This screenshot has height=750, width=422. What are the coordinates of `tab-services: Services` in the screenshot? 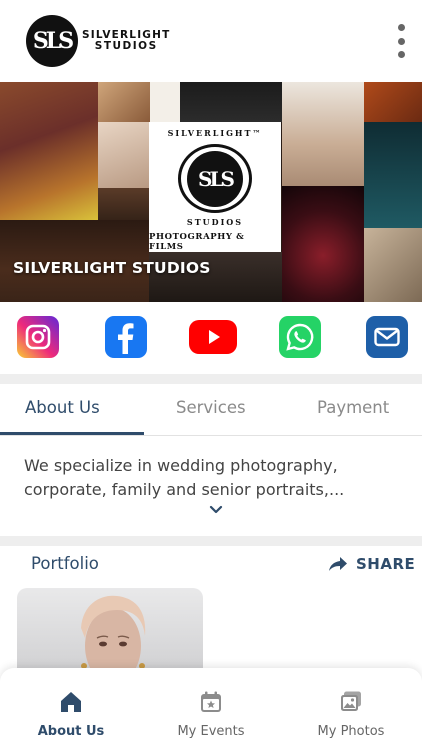 It's located at (211, 407).